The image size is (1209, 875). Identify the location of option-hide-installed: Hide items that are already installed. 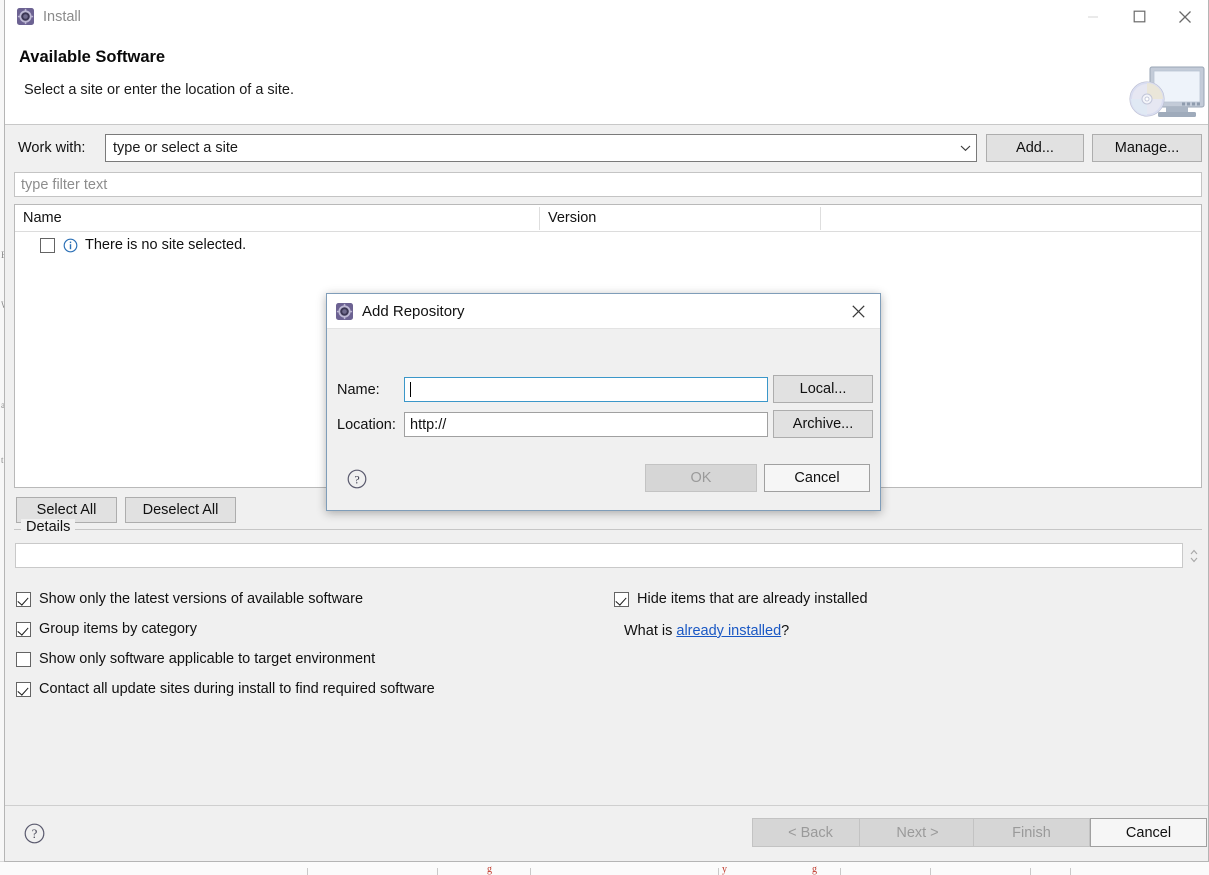
(741, 599).